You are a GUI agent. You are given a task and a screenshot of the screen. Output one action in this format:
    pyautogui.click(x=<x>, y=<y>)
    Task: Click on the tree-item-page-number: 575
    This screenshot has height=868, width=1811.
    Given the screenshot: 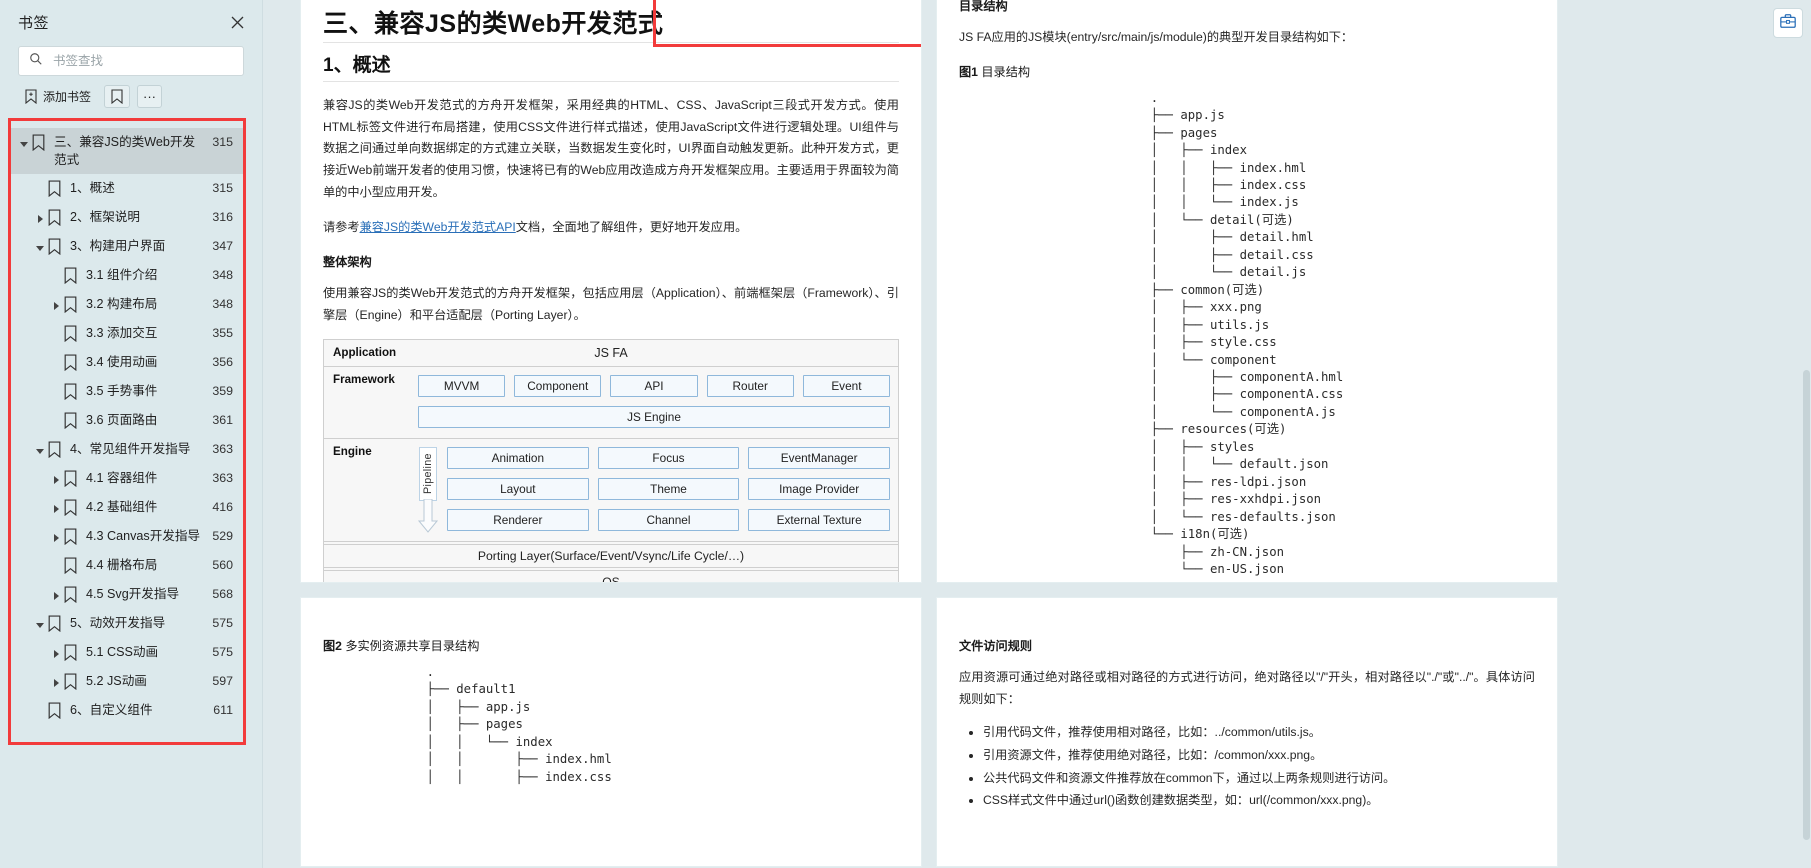 What is the action you would take?
    pyautogui.click(x=222, y=651)
    